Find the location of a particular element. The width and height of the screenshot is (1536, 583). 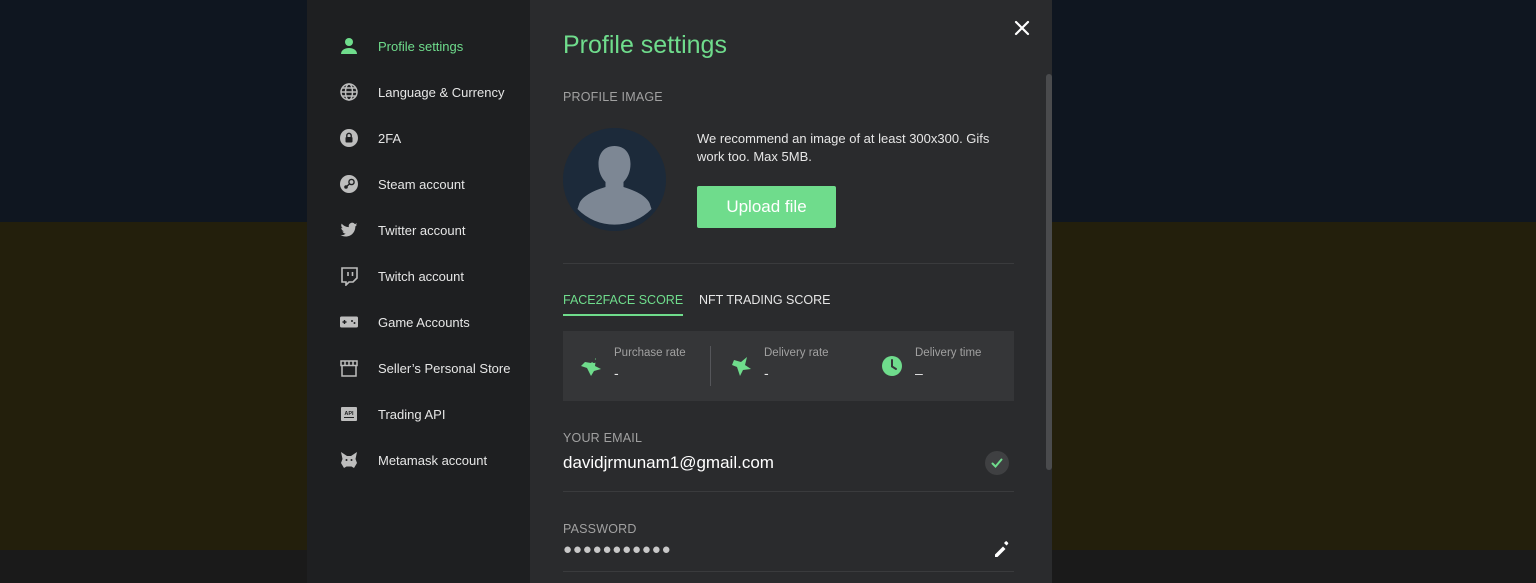

fox-icon is located at coordinates (349, 460).